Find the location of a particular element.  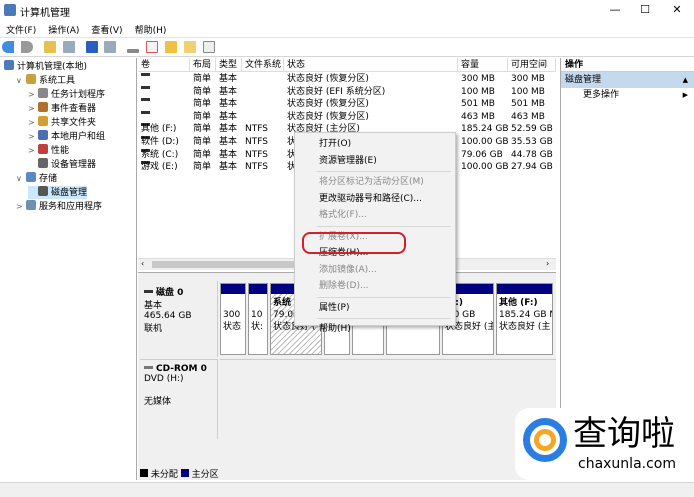

device-manager-icon is located at coordinates (43, 163).